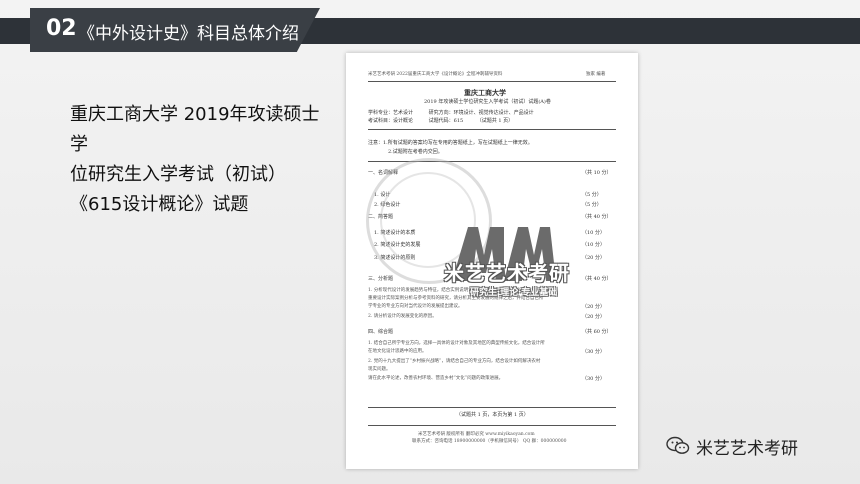  I want to click on intro-line: 《615设计概论》试题, so click(159, 204).